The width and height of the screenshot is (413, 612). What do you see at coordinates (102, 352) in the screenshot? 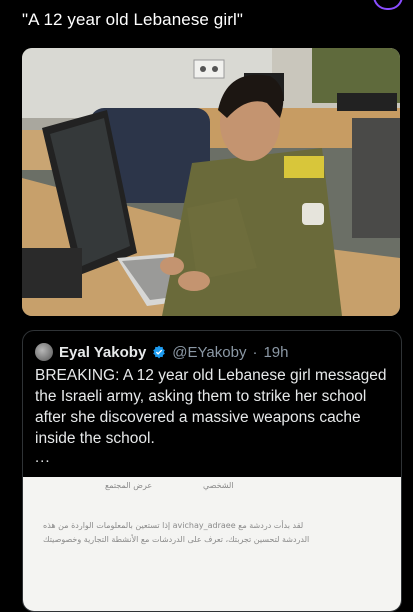
I see `author-name: Eyal Yakoby` at bounding box center [102, 352].